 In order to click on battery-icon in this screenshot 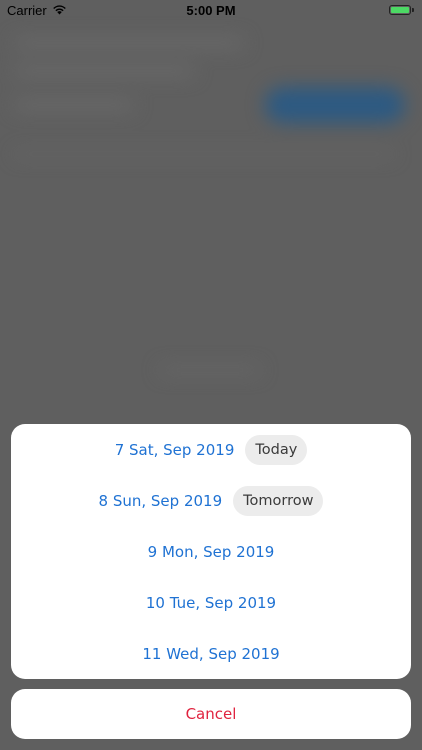, I will do `click(400, 10)`.